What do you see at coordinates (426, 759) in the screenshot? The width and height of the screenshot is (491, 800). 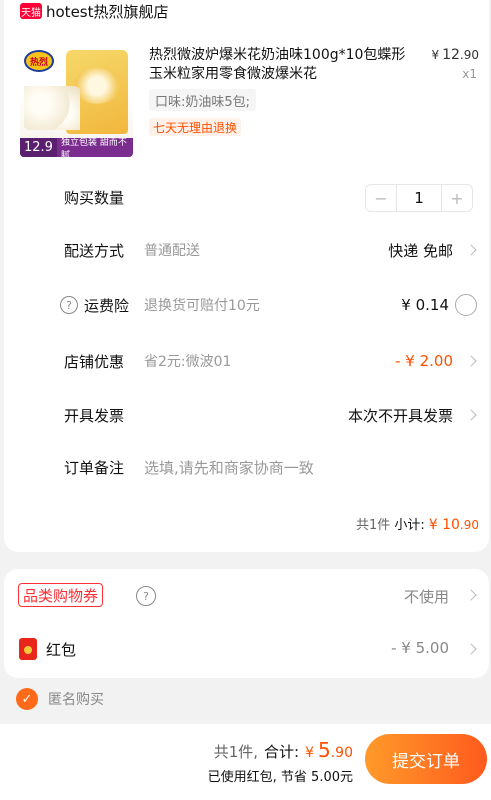 I see `submit-order-button: 提交订单` at bounding box center [426, 759].